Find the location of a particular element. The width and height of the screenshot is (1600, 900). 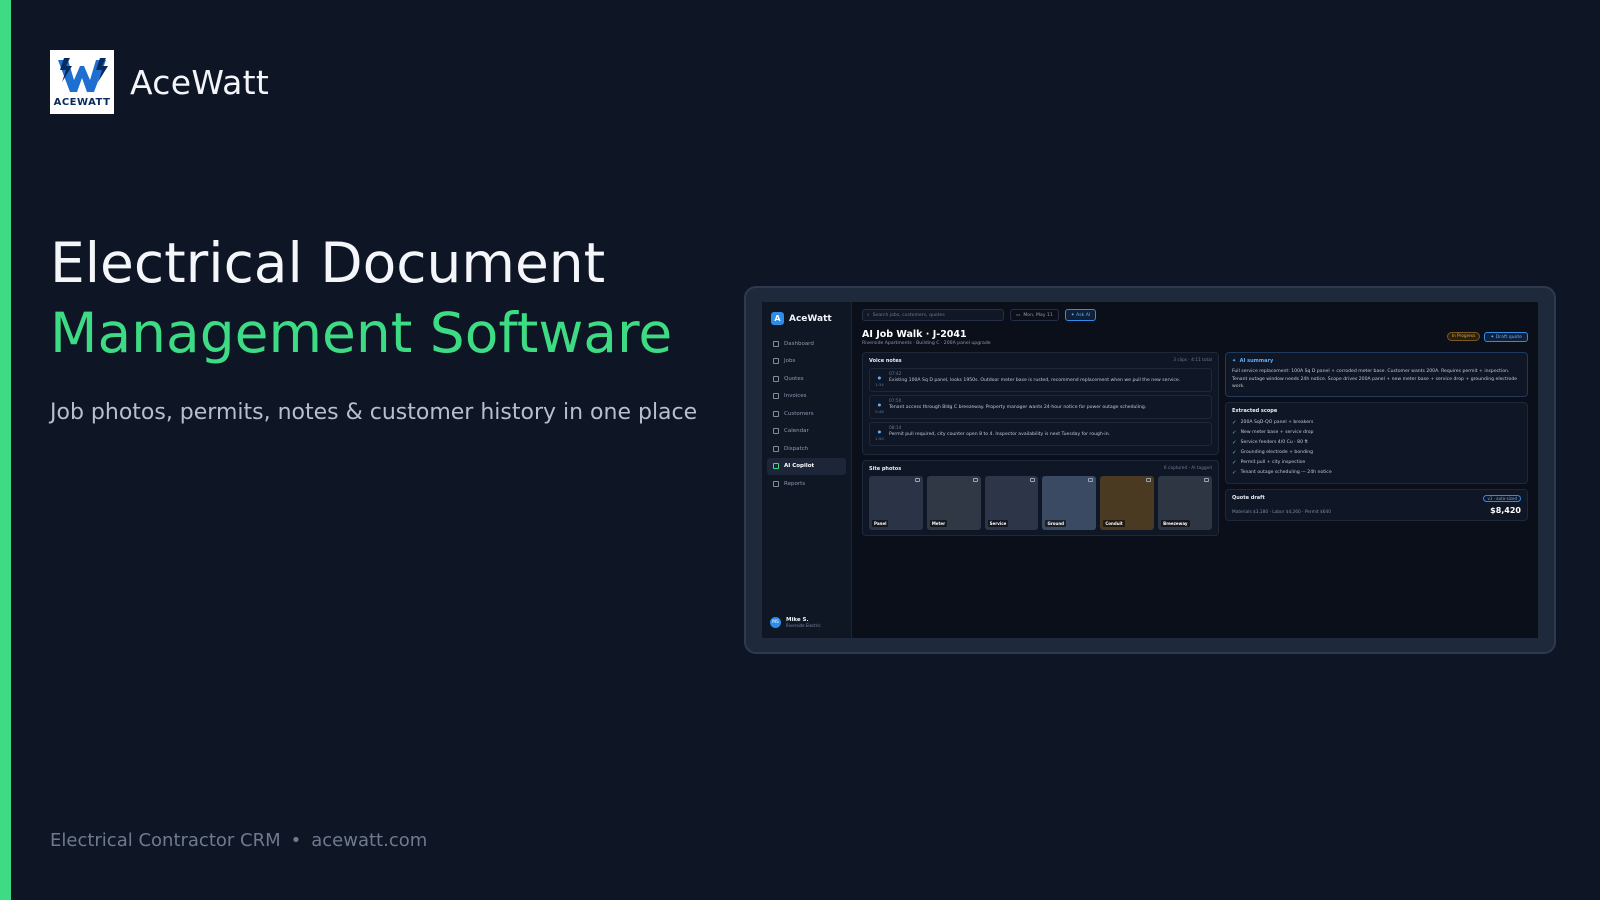

status-badge: In Progress is located at coordinates (1463, 336).